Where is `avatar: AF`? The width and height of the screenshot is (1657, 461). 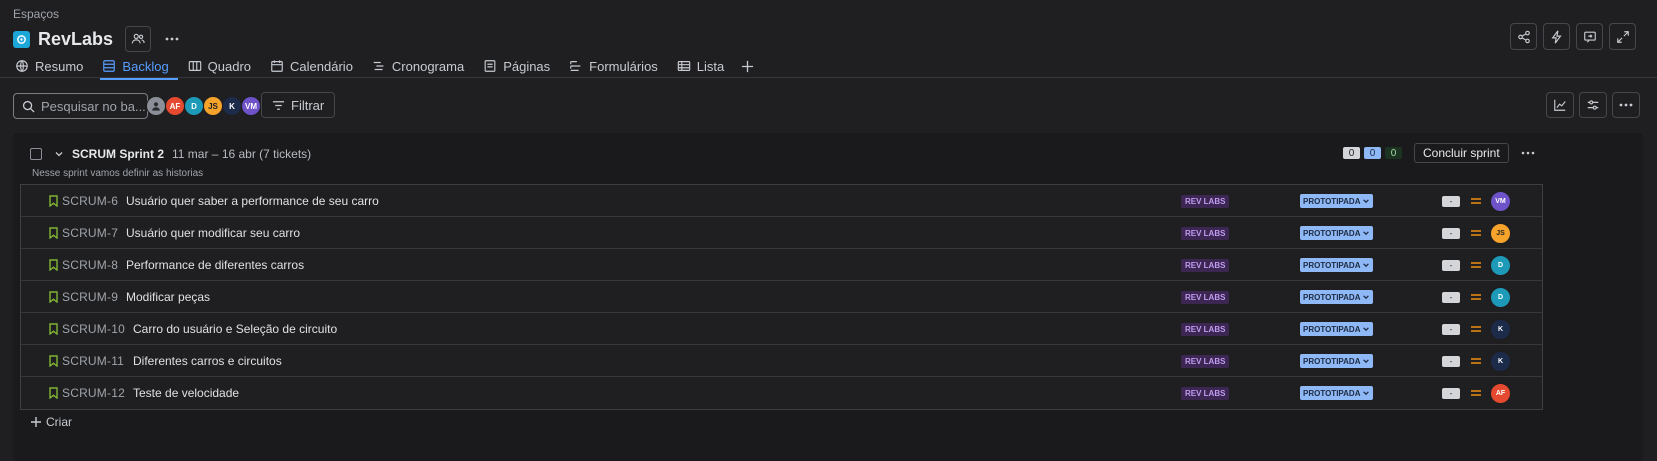
avatar: AF is located at coordinates (175, 106).